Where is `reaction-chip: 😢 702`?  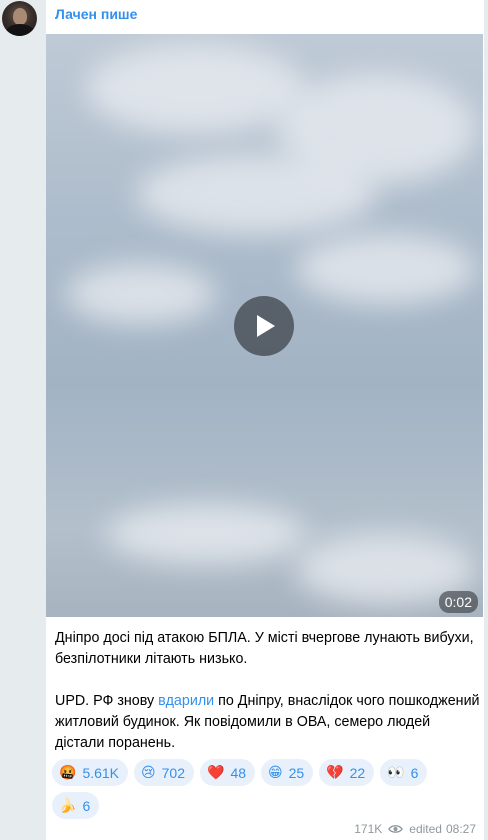 reaction-chip: 😢 702 is located at coordinates (164, 772).